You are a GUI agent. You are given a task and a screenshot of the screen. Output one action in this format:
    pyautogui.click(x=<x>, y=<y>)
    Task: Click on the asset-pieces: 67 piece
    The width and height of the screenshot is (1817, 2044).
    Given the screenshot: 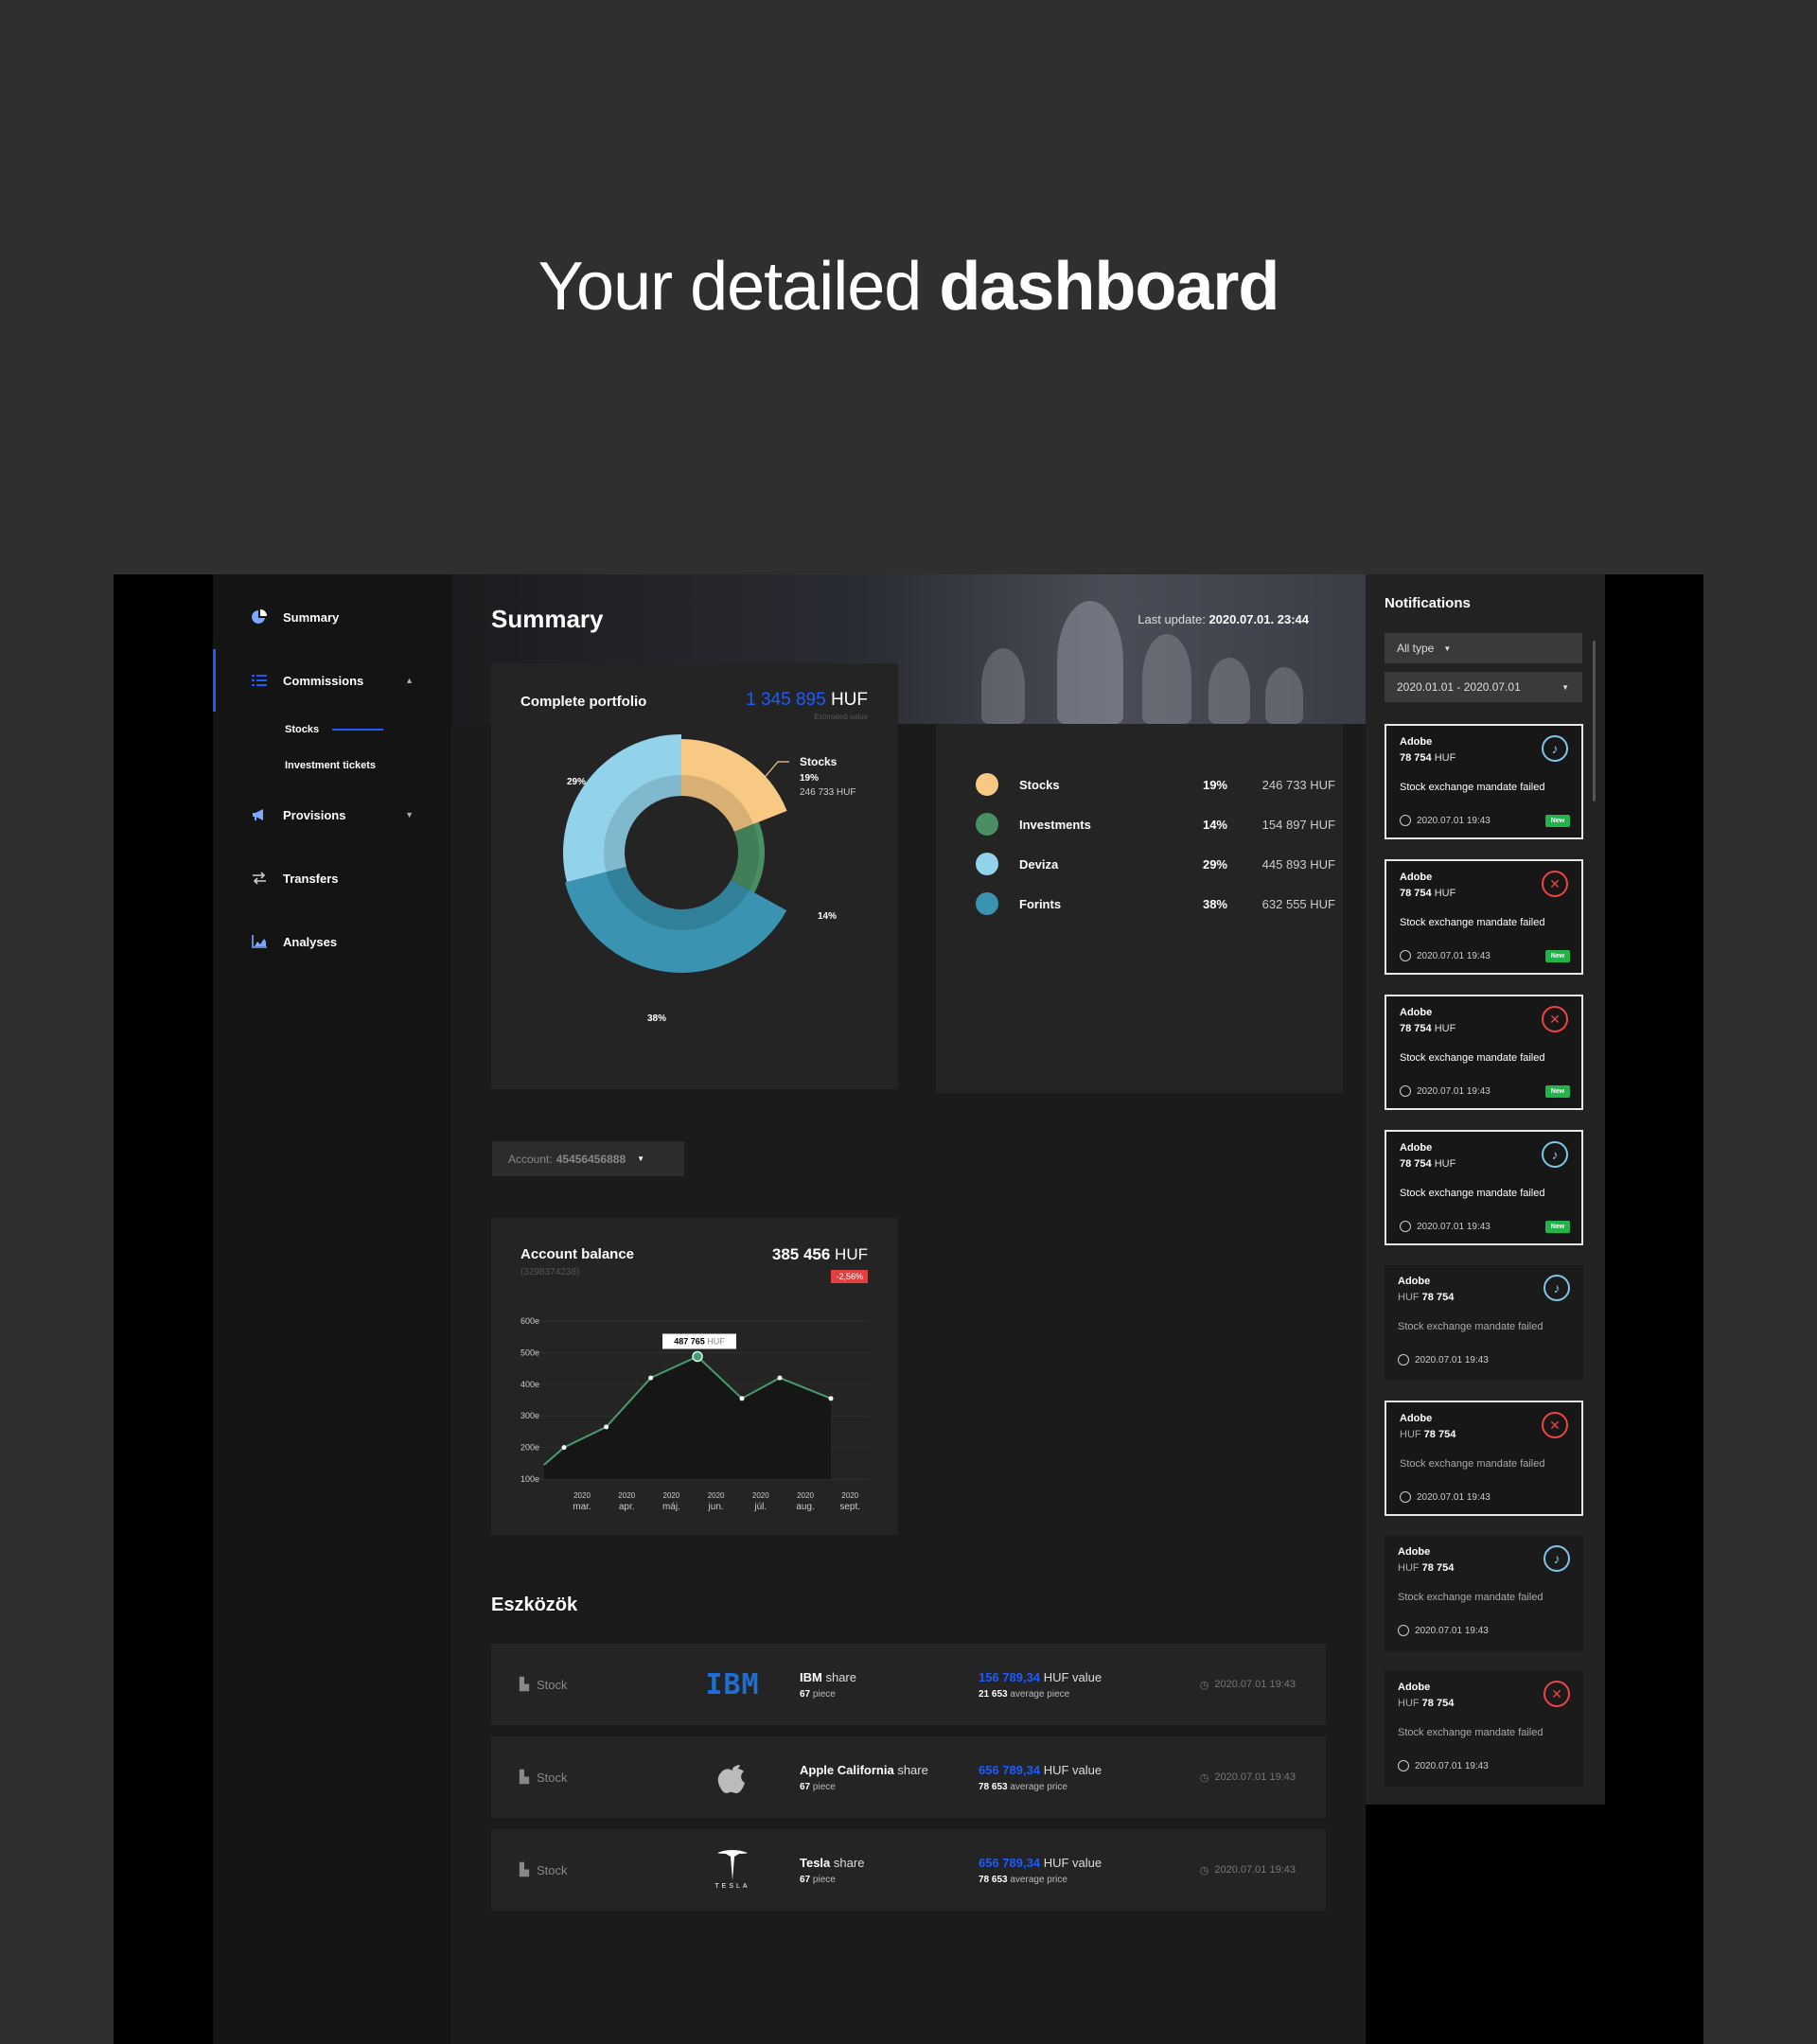 What is the action you would take?
    pyautogui.click(x=818, y=1787)
    